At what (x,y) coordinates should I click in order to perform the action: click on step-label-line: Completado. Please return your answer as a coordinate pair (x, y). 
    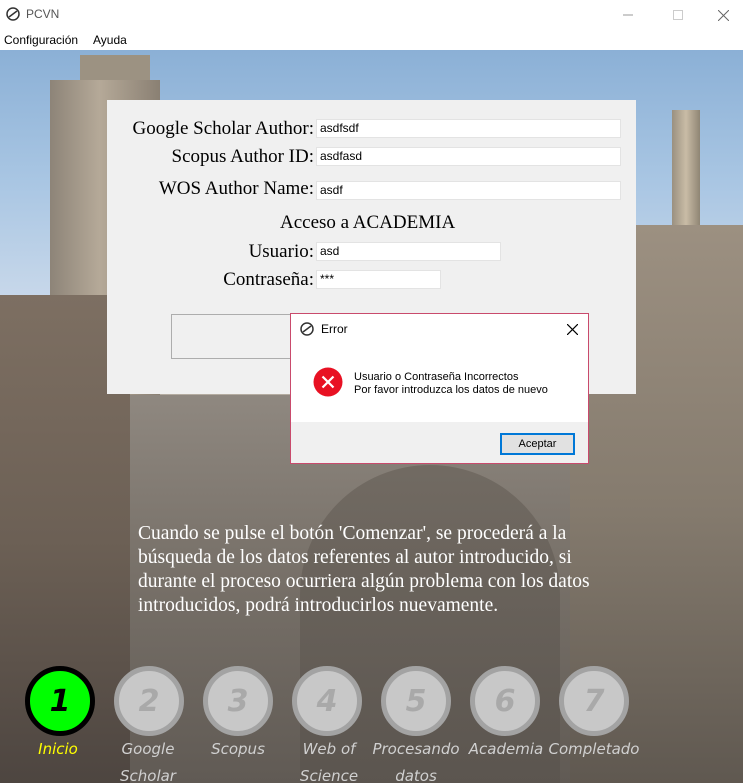
    Looking at the image, I should click on (594, 749).